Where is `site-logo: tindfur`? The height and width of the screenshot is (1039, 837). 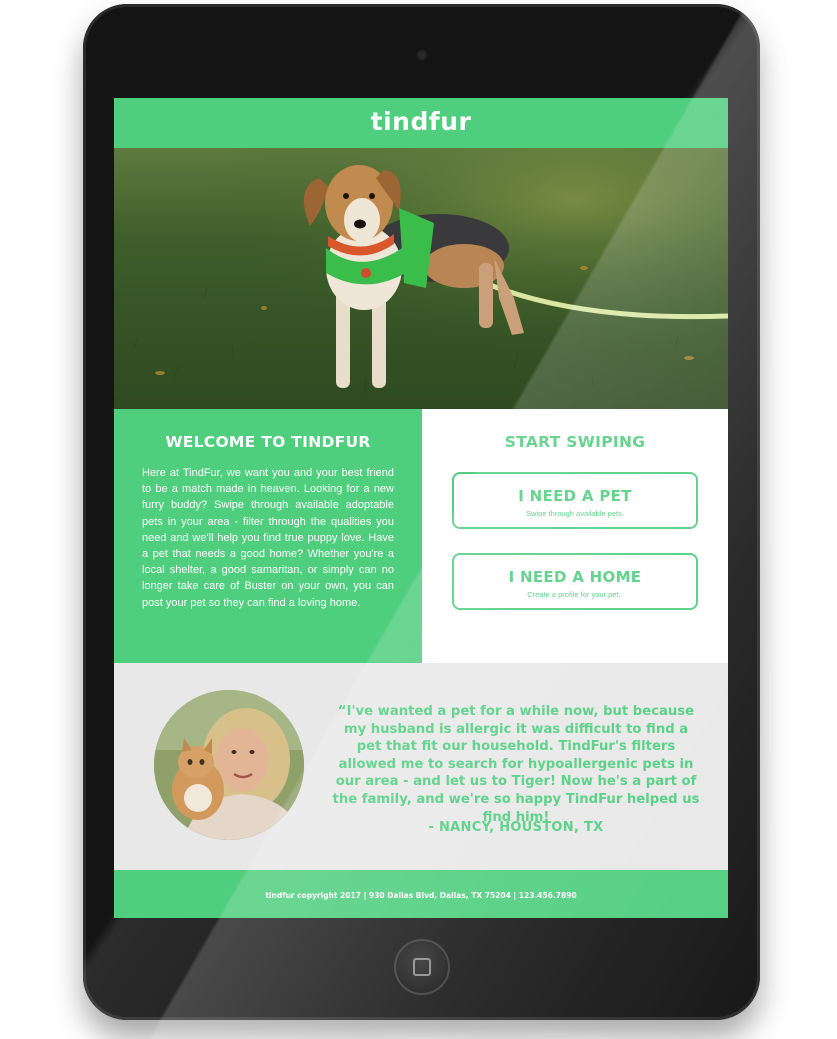
site-logo: tindfur is located at coordinates (421, 122).